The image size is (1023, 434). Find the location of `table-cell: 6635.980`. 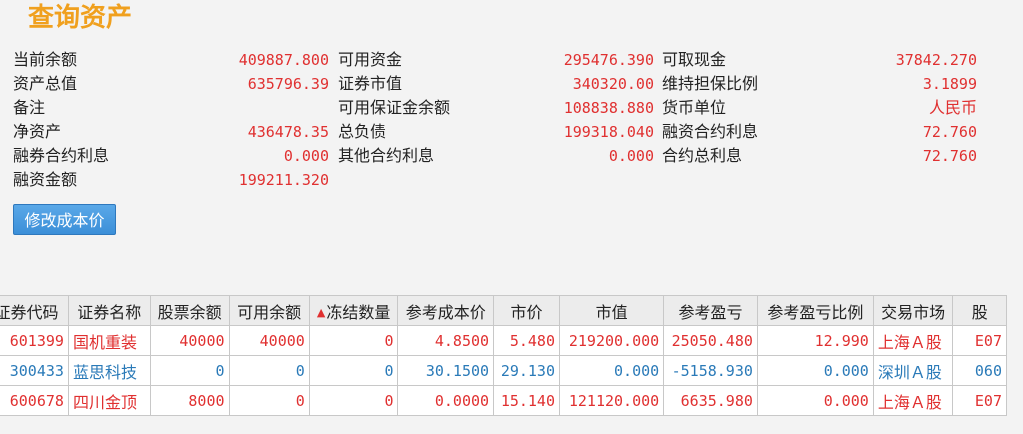

table-cell: 6635.980 is located at coordinates (710, 400).